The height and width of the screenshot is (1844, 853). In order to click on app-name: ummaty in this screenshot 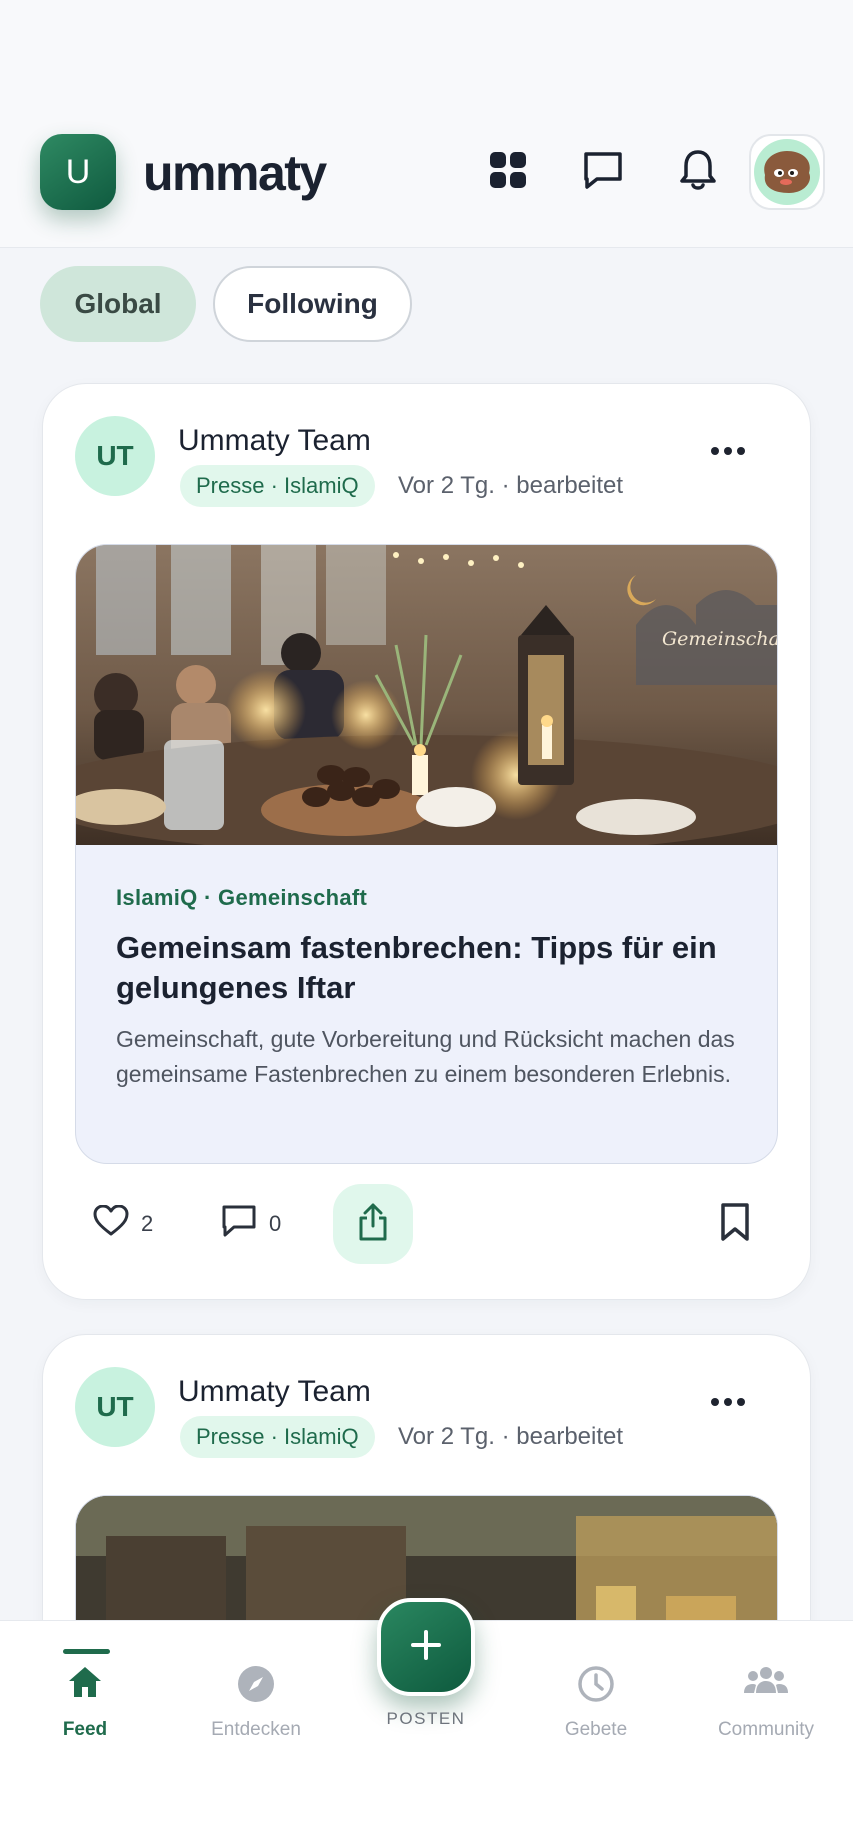, I will do `click(235, 173)`.